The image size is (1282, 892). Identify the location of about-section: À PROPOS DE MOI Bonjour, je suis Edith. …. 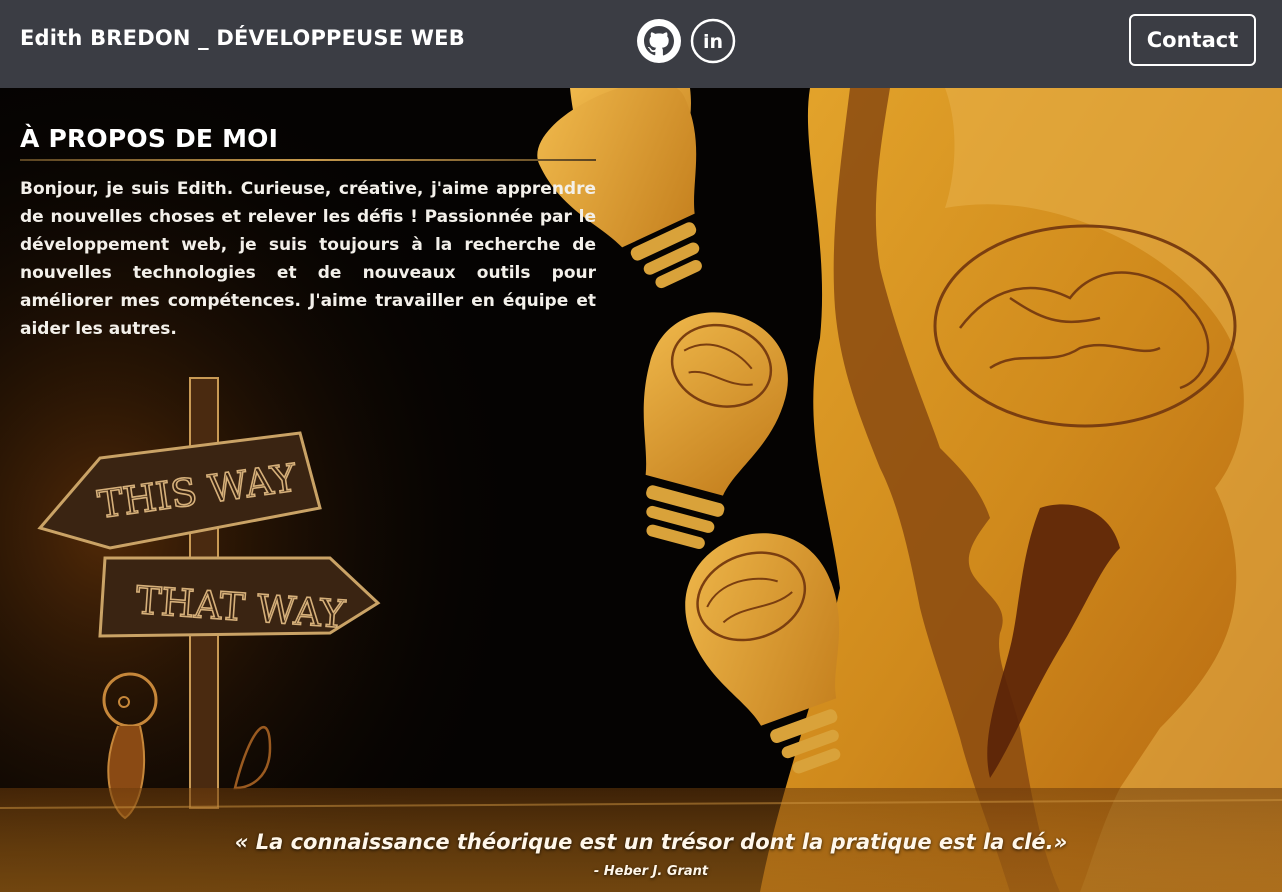
(308, 242).